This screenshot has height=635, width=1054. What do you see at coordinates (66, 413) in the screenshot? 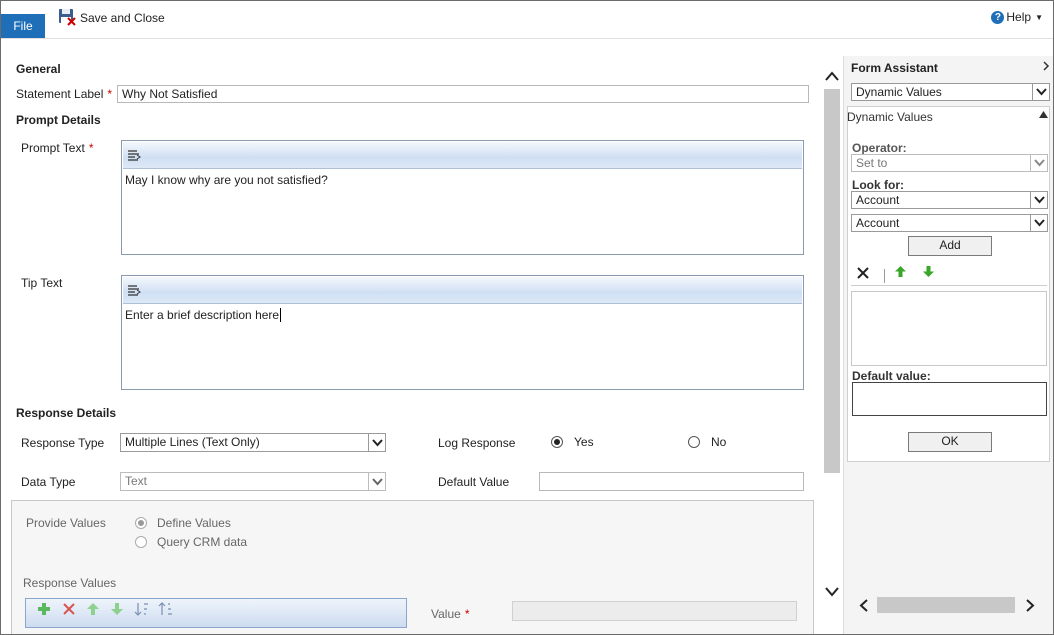
I see `response-details-heading: Response Details` at bounding box center [66, 413].